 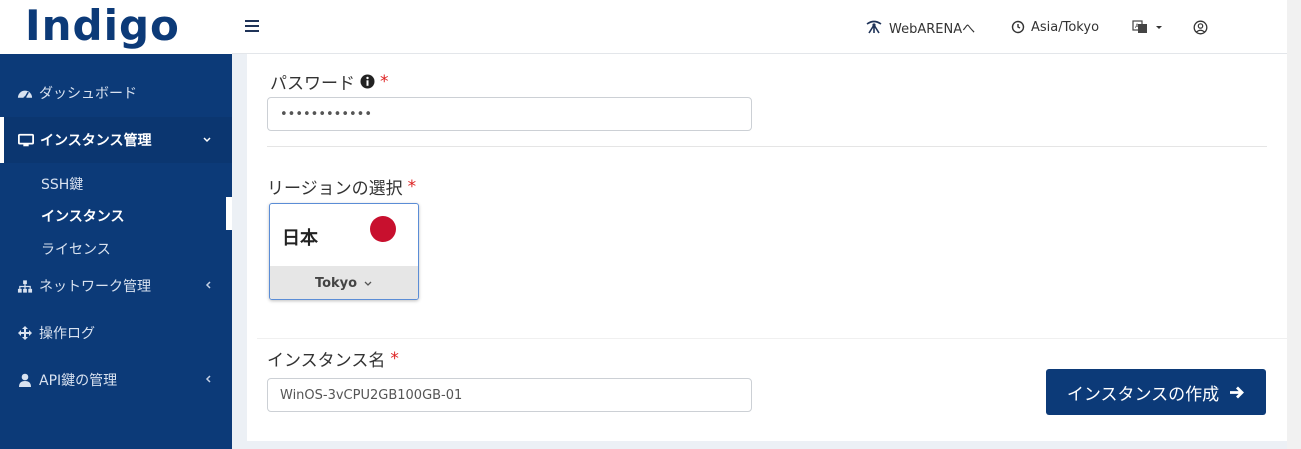 What do you see at coordinates (26, 140) in the screenshot?
I see `monitor-icon` at bounding box center [26, 140].